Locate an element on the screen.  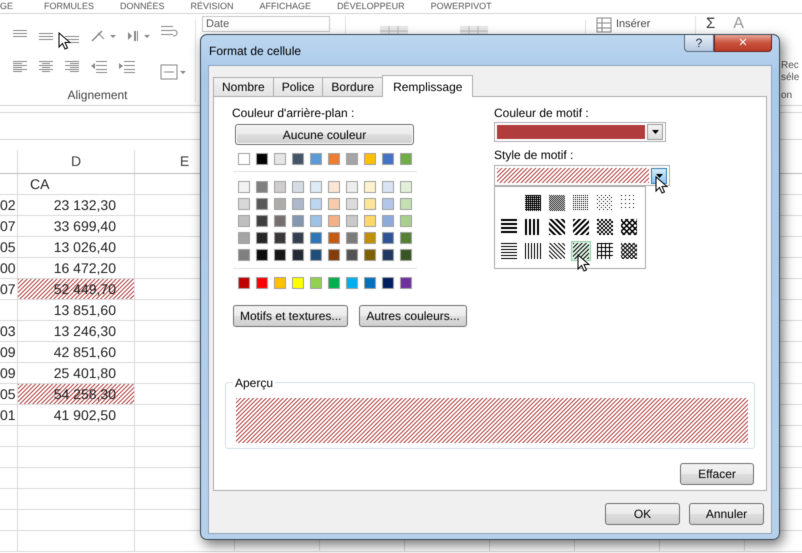
tab: Police is located at coordinates (298, 86).